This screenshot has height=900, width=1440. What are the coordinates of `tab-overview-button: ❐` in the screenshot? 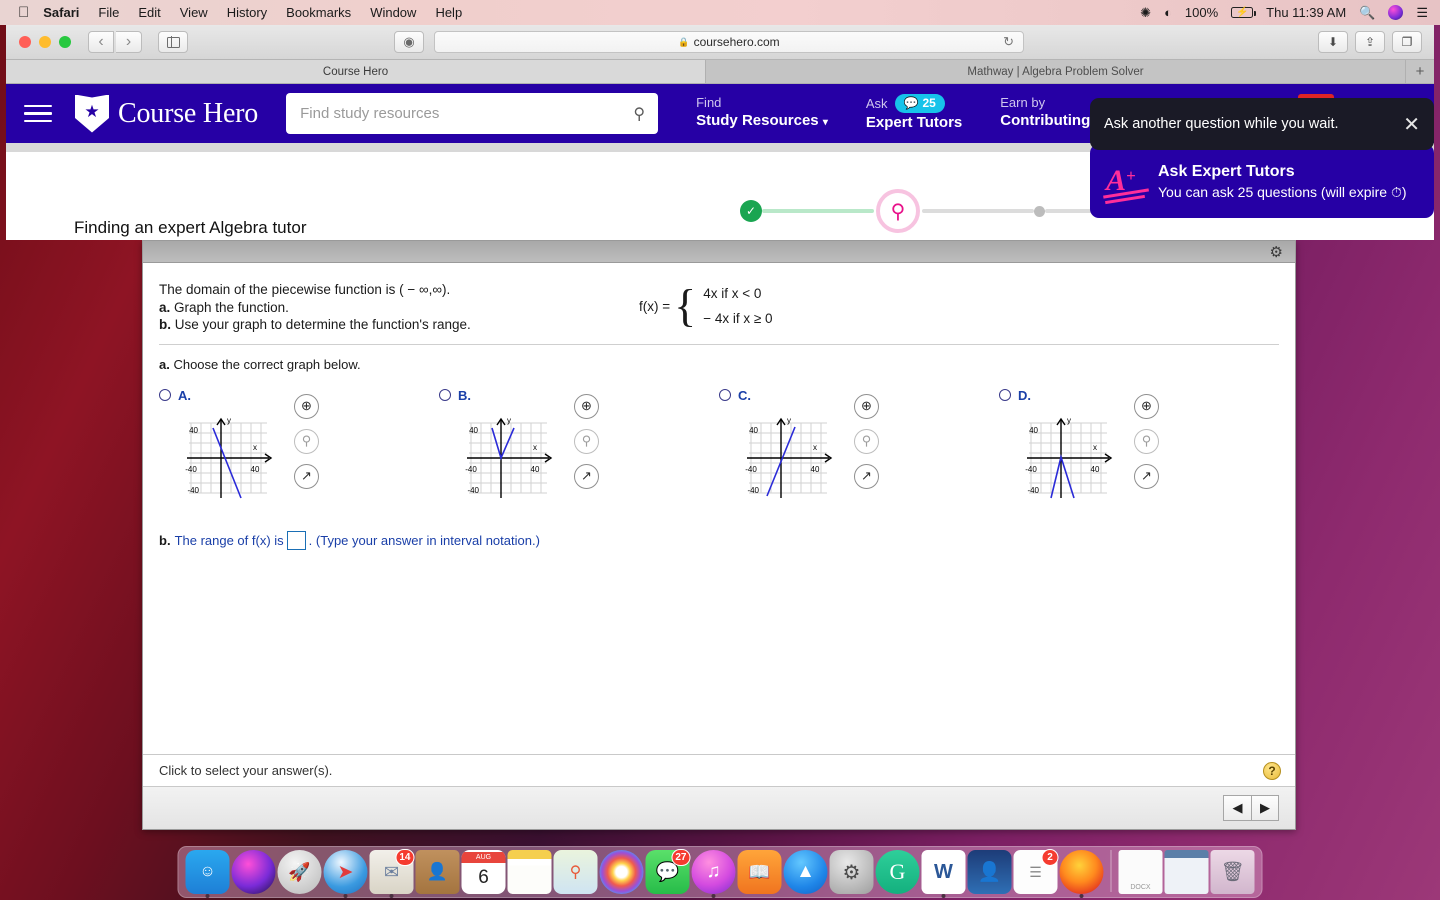 It's located at (1407, 42).